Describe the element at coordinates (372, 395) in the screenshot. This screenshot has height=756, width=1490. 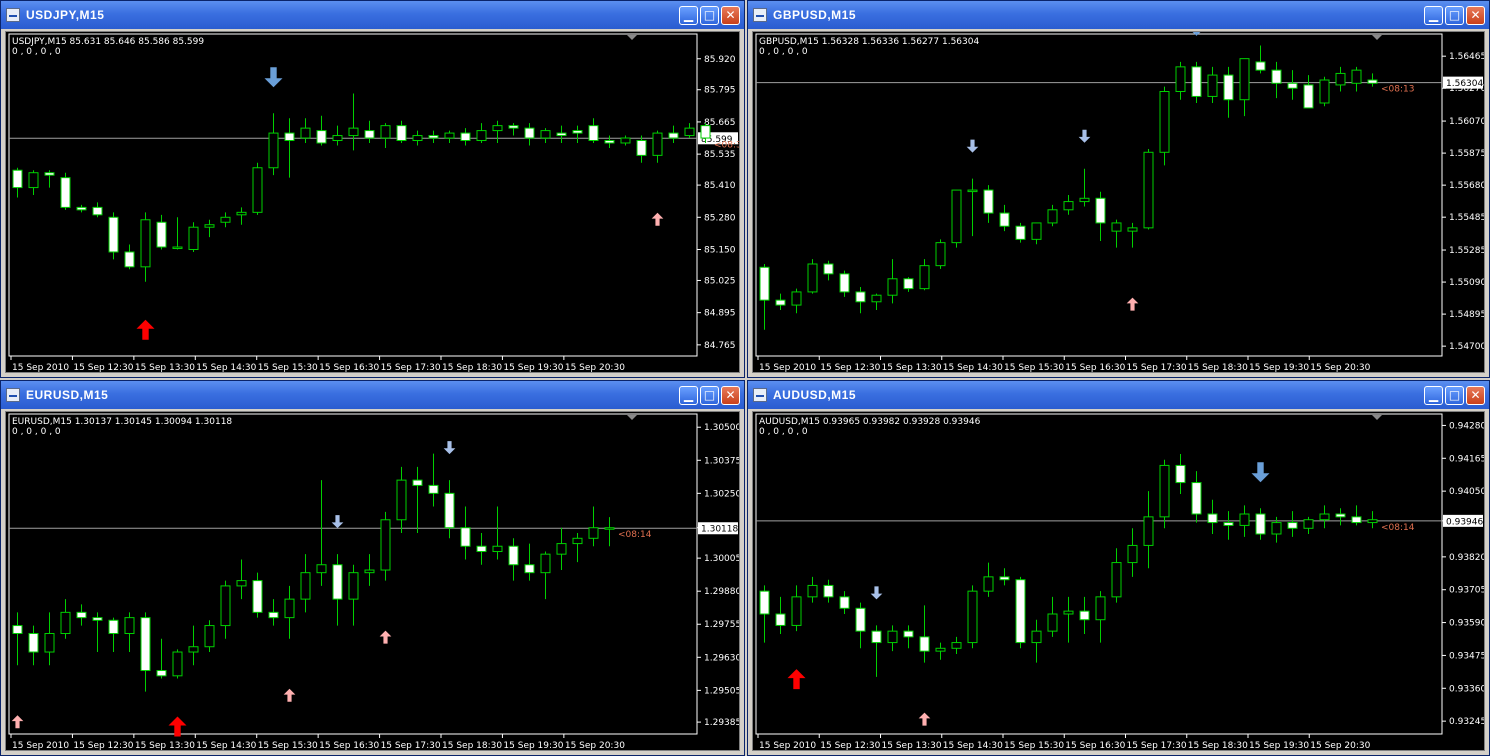
I see `title-bar: EURUSD,M15 ▁ □ ✕` at that location.